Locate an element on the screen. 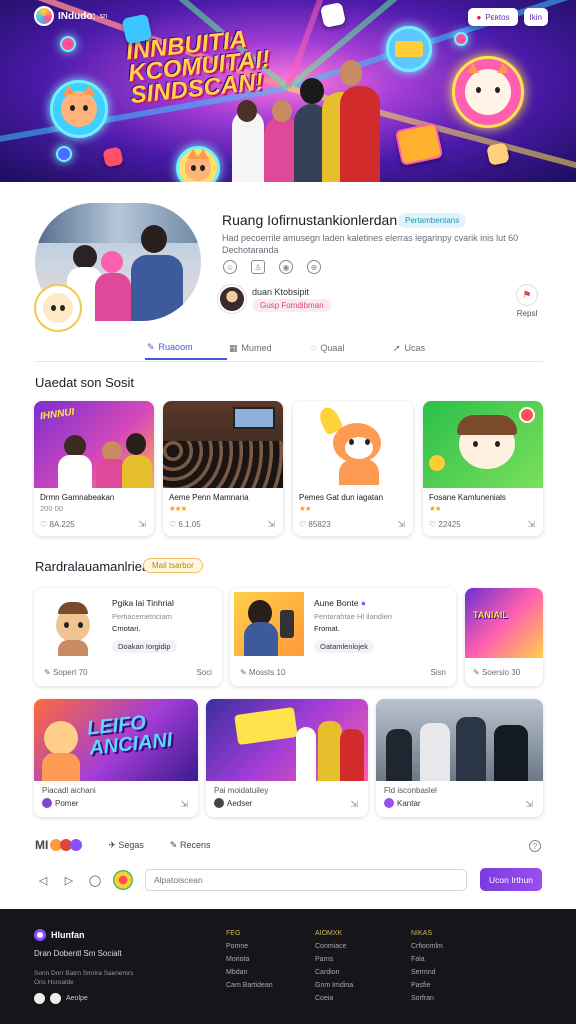 This screenshot has width=576, height=1024. card-title: Aeme Penn Mamnaria is located at coordinates (209, 497).